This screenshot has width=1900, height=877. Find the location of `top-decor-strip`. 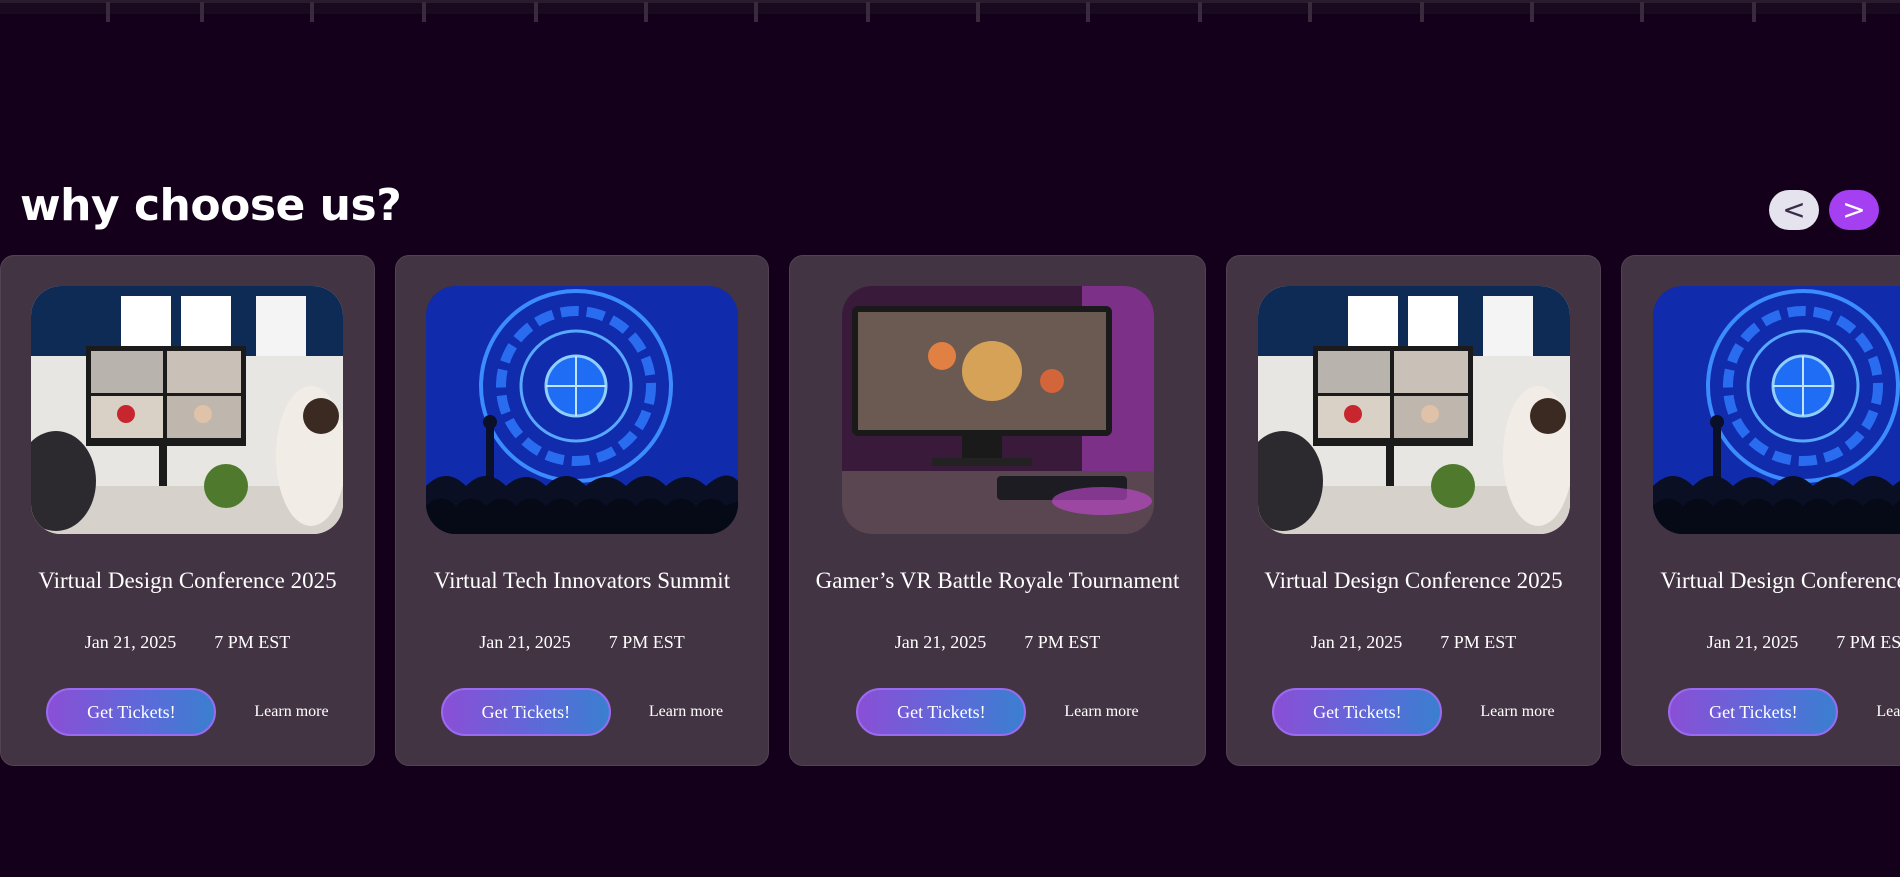

top-decor-strip is located at coordinates (950, 12).